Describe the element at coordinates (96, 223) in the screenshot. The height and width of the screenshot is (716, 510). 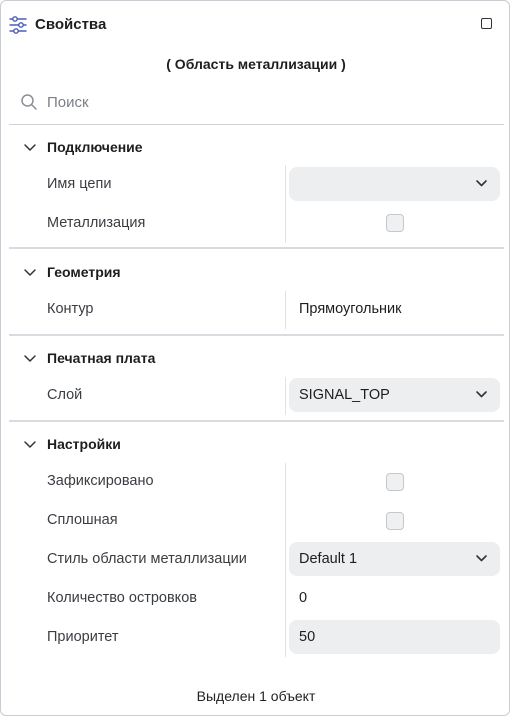
I see `metallization-label: Металлизация` at that location.